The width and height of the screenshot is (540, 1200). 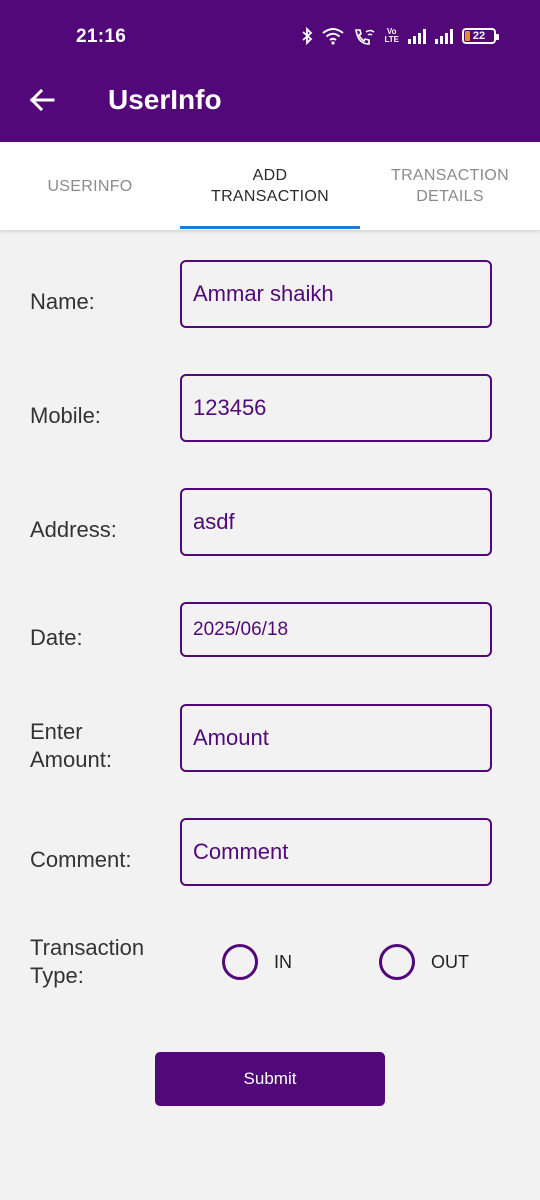 I want to click on date-label: Date:, so click(x=56, y=637).